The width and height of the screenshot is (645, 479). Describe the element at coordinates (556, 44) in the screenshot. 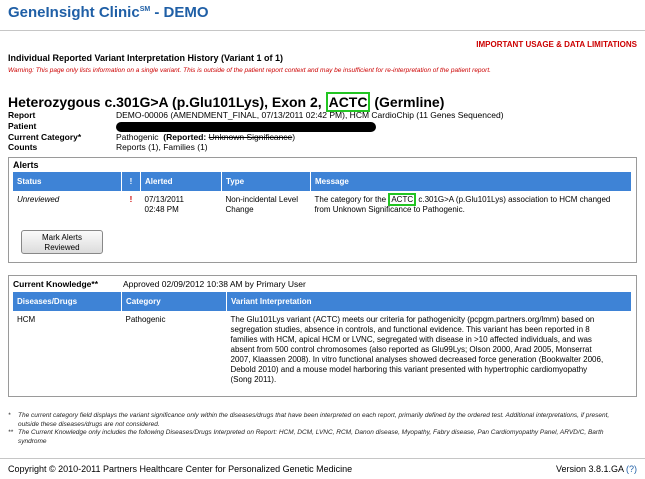

I see `usage-limitations-link: IMPORTANT USAGE & DATA LIMITATIONS` at that location.